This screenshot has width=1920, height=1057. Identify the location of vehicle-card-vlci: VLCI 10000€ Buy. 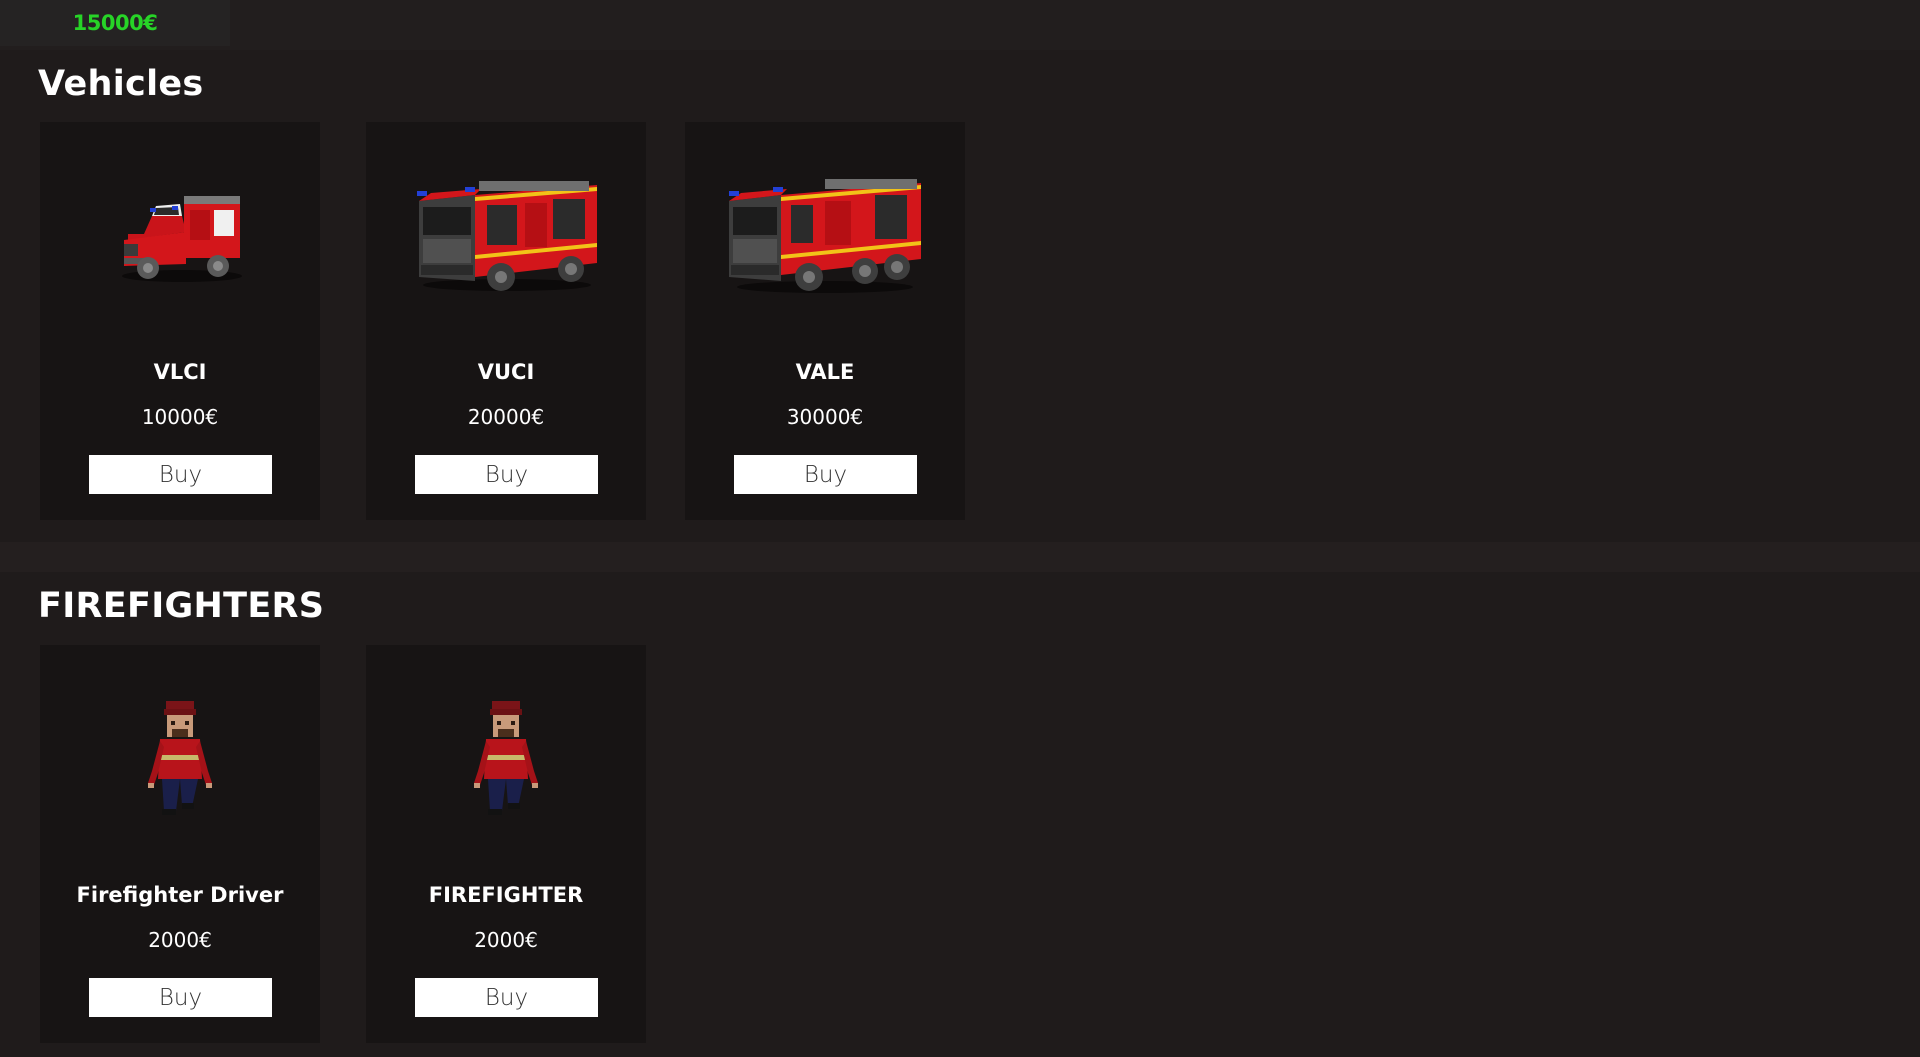
(180, 321).